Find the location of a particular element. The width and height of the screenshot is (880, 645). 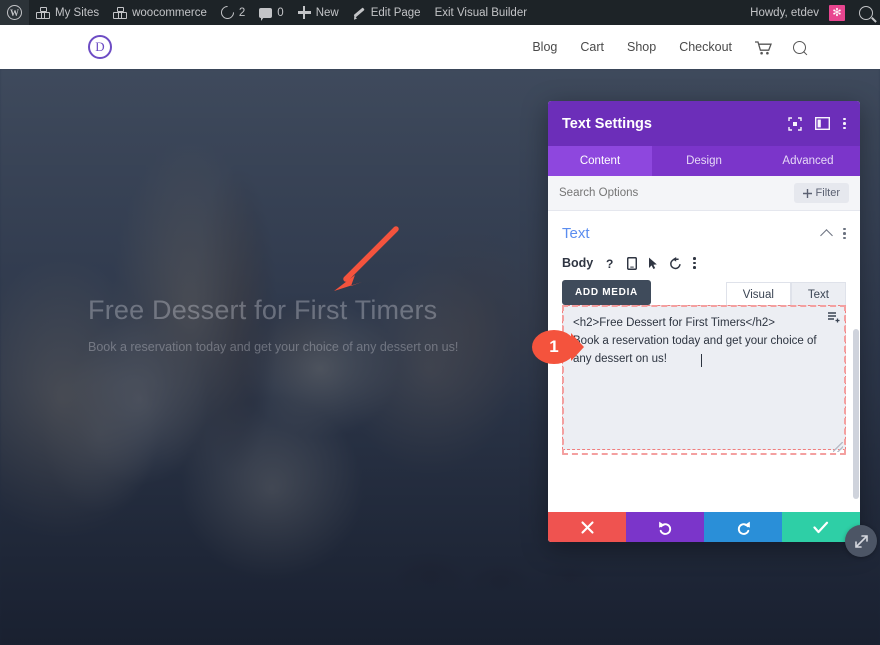

sites-icon is located at coordinates (43, 12).